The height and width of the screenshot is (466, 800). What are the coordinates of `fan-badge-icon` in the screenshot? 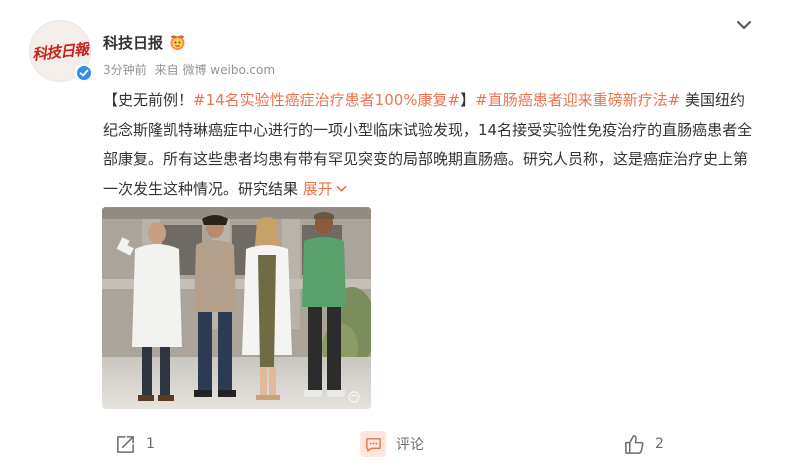 It's located at (177, 42).